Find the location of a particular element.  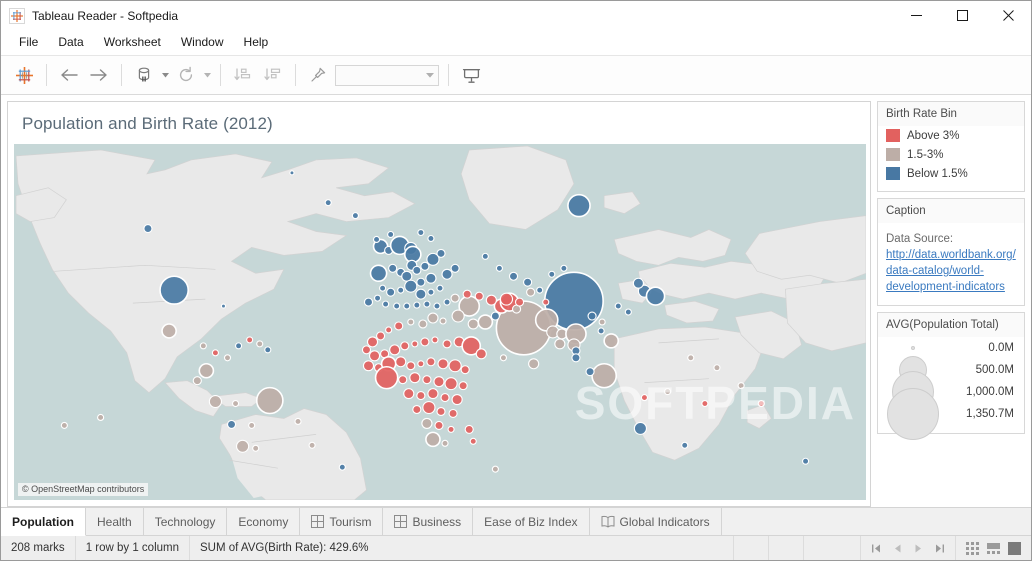

tab-economy: Economy is located at coordinates (264, 521).